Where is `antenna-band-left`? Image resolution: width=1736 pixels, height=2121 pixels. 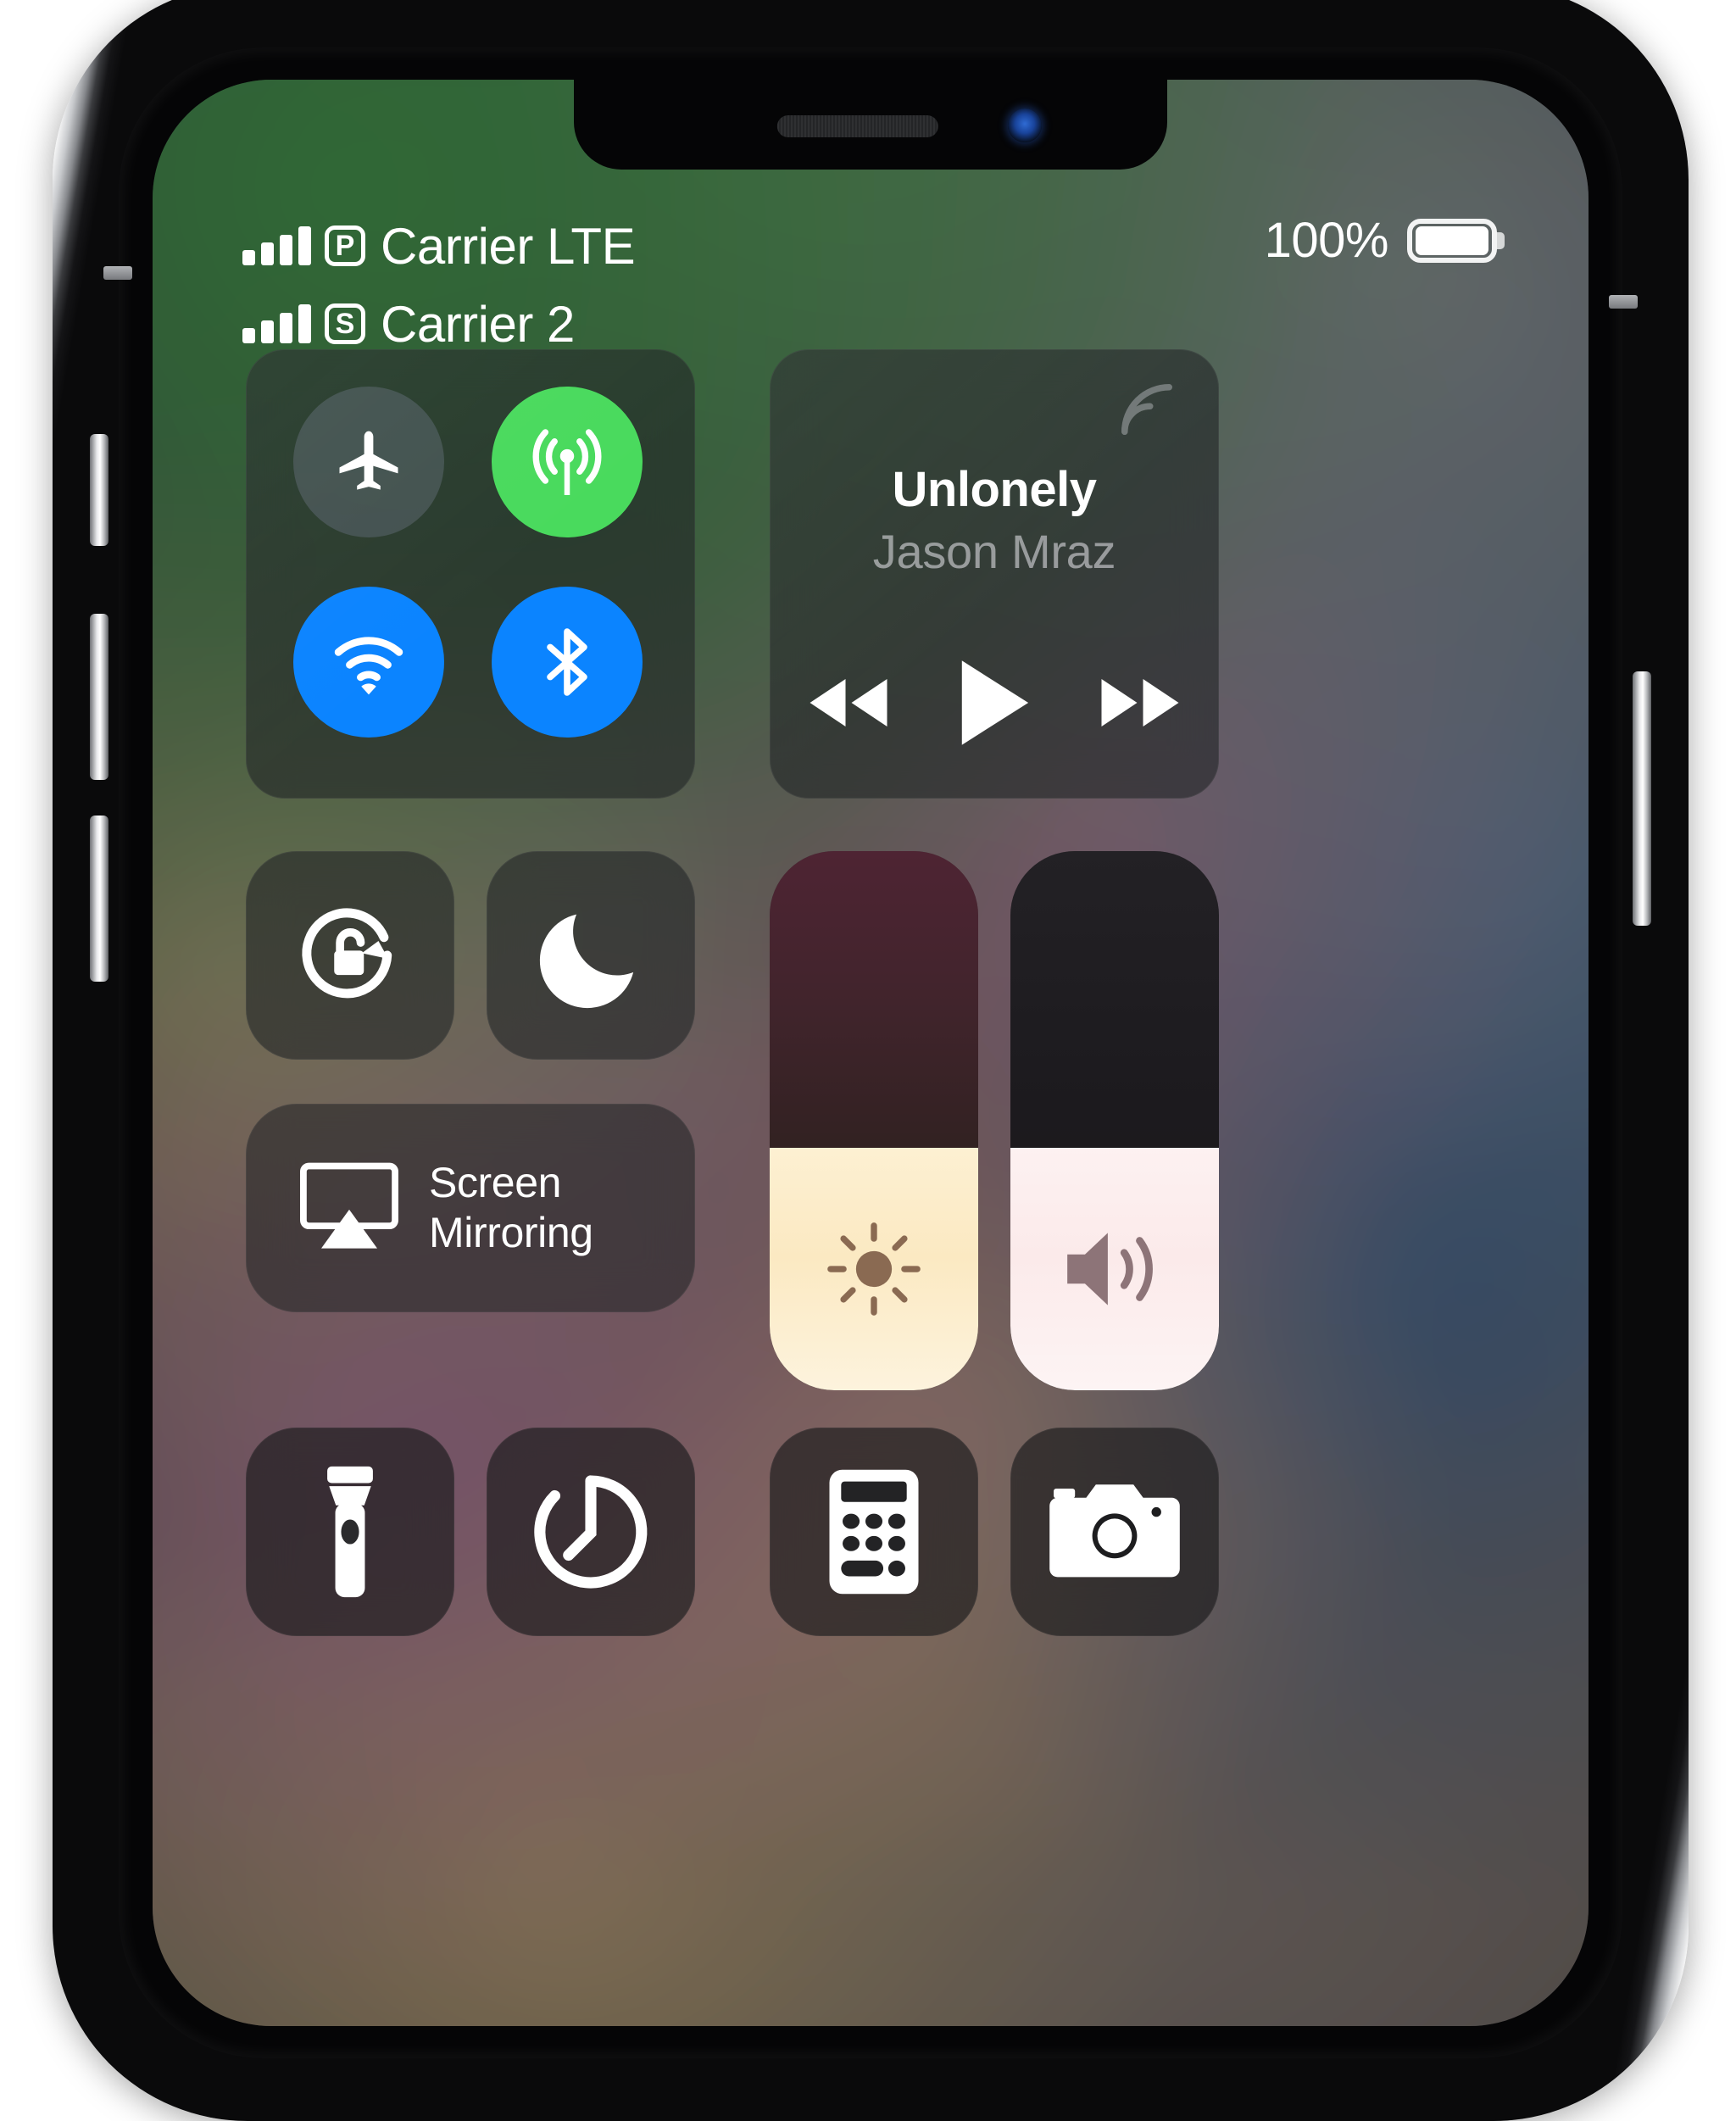
antenna-band-left is located at coordinates (118, 273).